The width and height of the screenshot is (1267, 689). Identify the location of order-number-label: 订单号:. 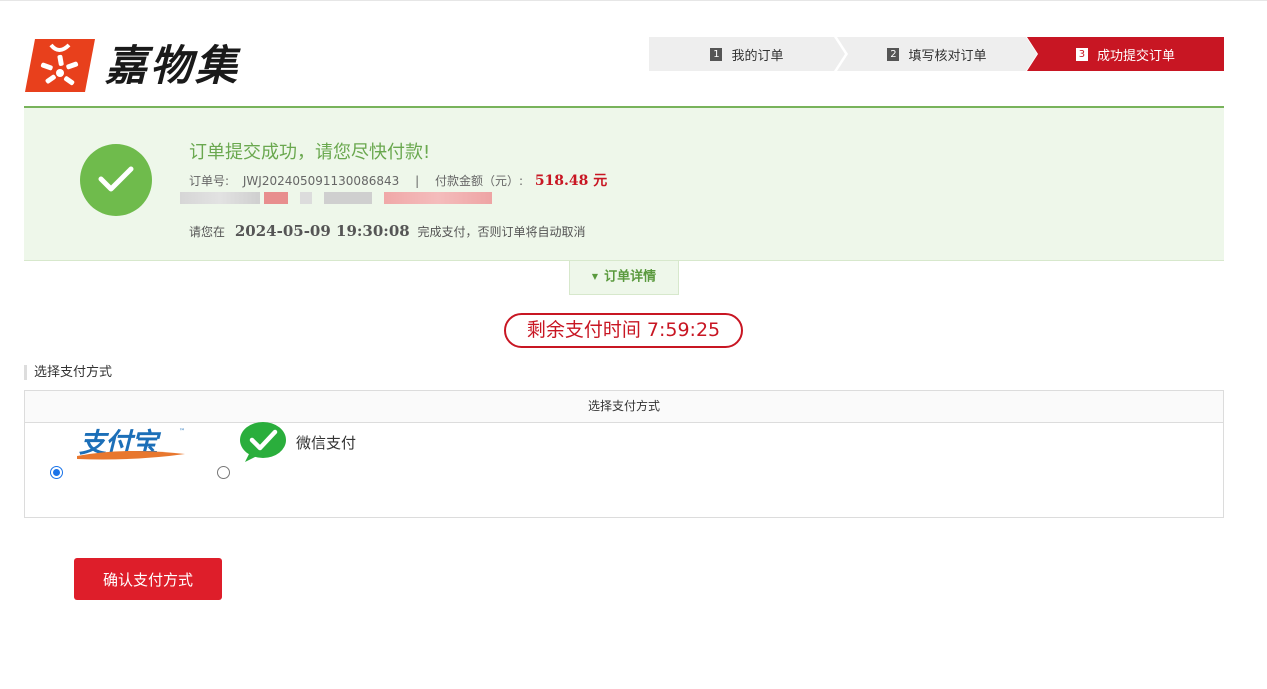
(209, 181).